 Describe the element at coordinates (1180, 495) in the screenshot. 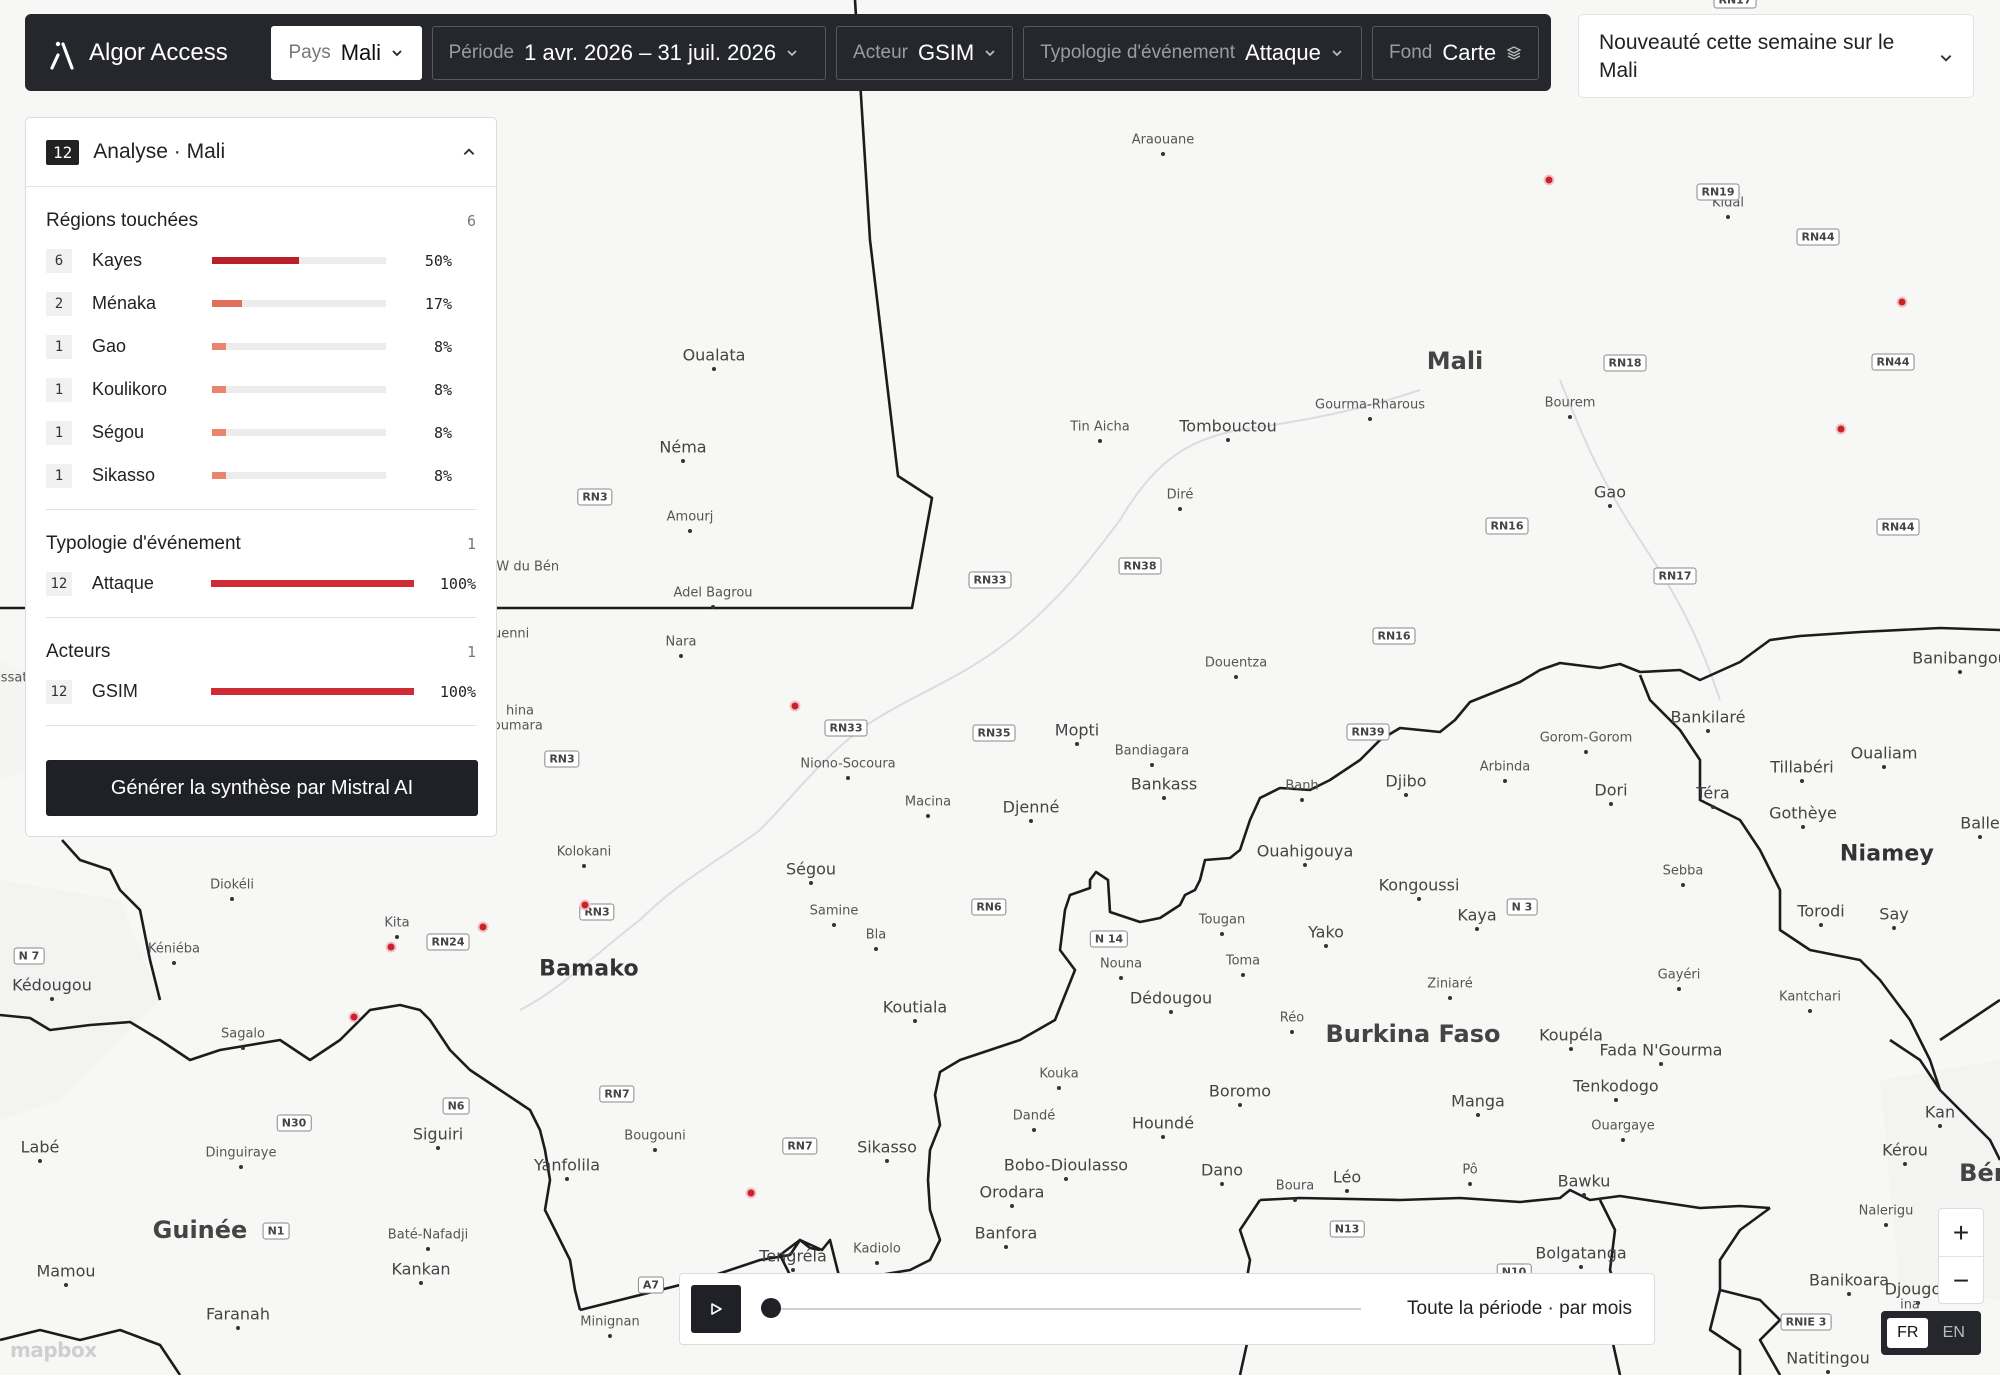

I see `map-place-label: Diré` at that location.